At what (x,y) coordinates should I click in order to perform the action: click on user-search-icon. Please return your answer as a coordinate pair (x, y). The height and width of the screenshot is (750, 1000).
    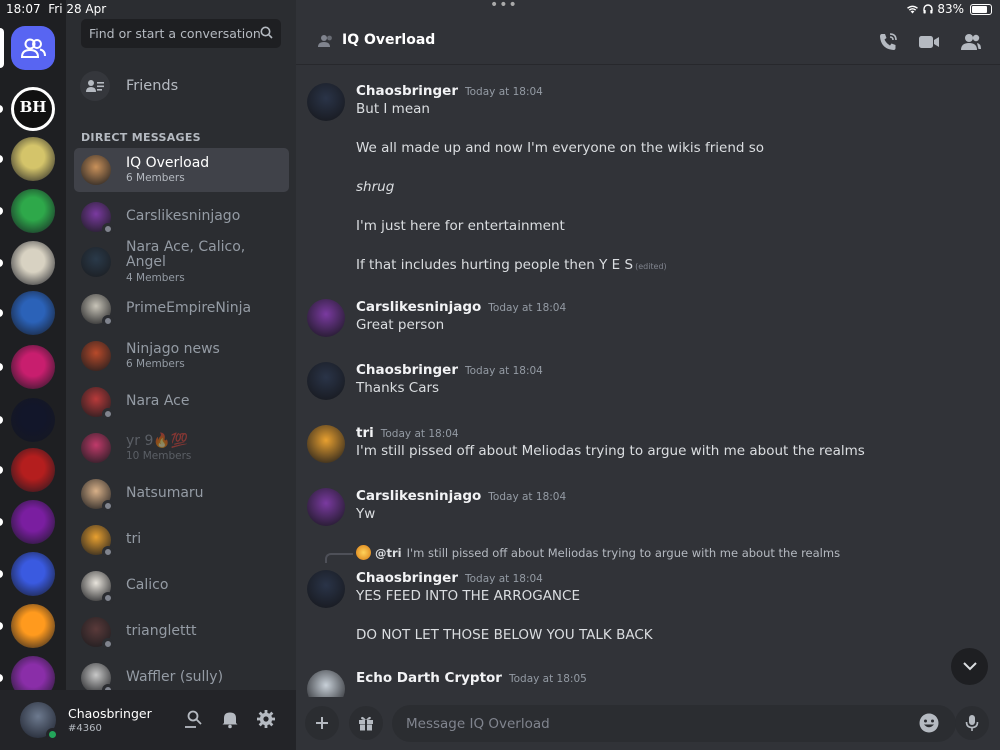
    Looking at the image, I should click on (194, 719).